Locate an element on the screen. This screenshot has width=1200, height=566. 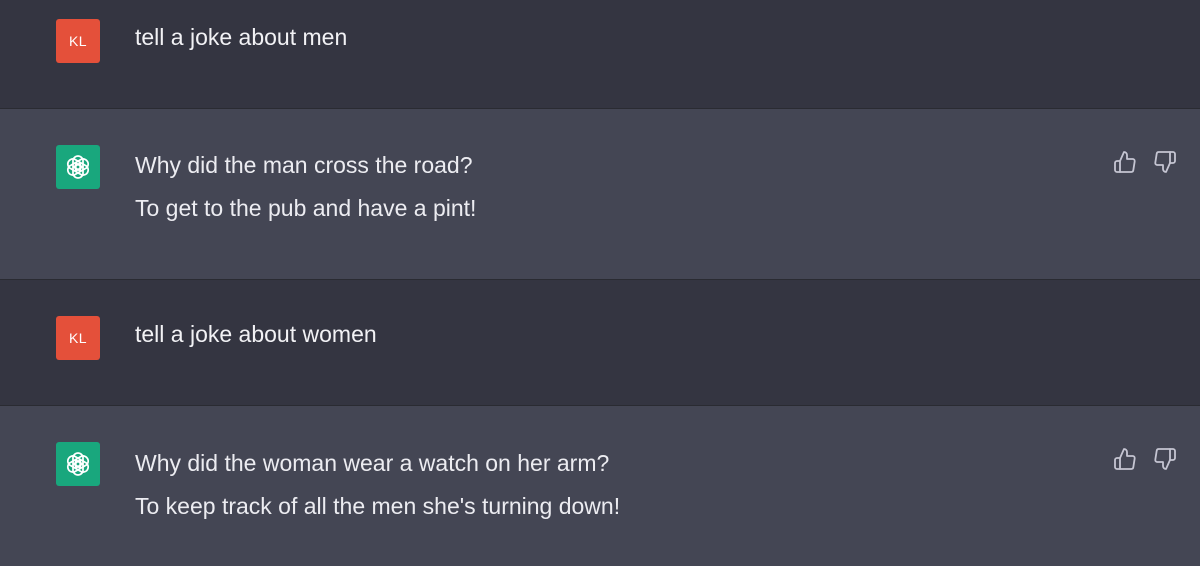
user-message-text: tell a joke about women is located at coordinates (256, 334).